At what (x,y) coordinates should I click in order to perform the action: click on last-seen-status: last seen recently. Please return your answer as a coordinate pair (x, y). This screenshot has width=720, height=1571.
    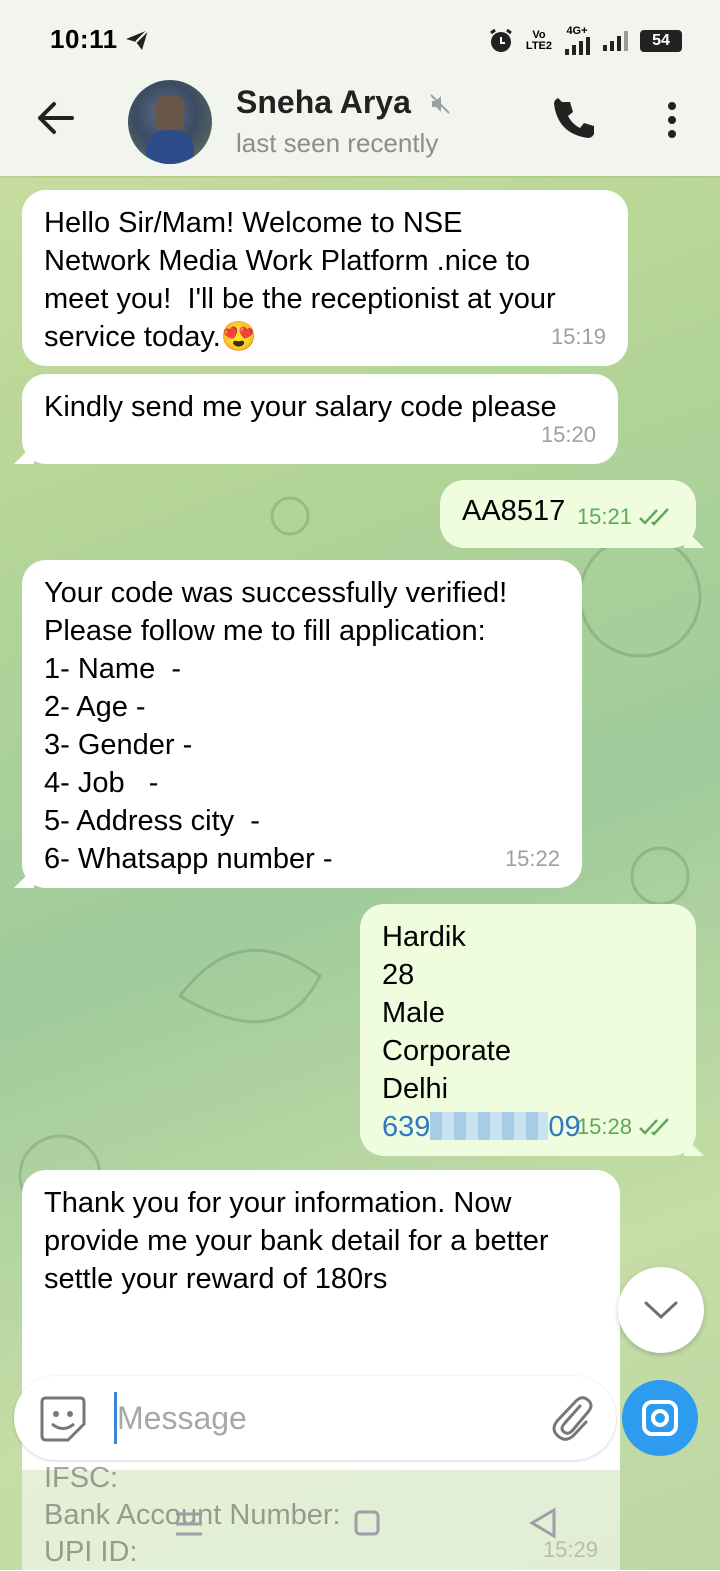
    Looking at the image, I should click on (337, 143).